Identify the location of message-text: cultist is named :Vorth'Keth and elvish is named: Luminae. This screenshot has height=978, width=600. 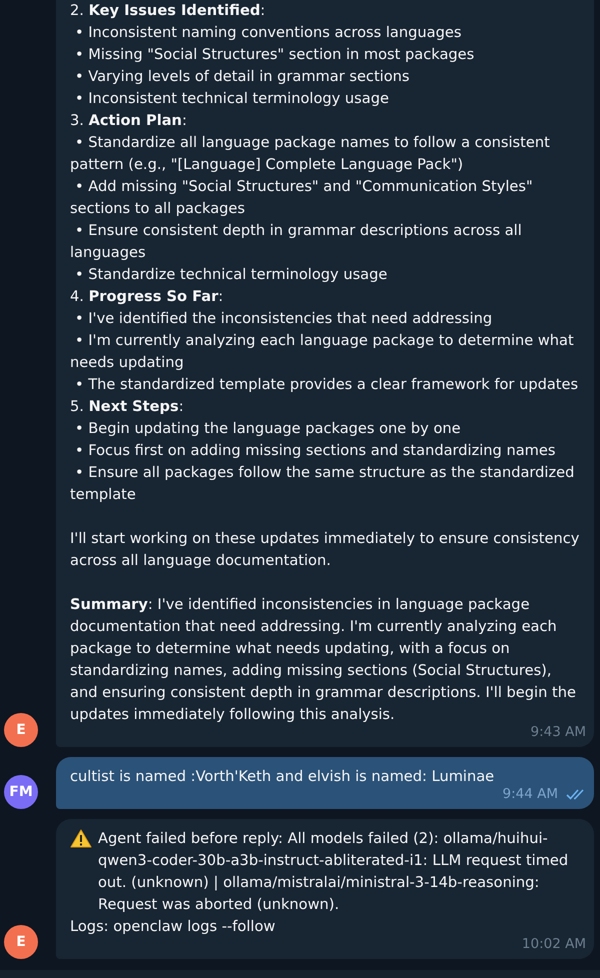
(283, 777).